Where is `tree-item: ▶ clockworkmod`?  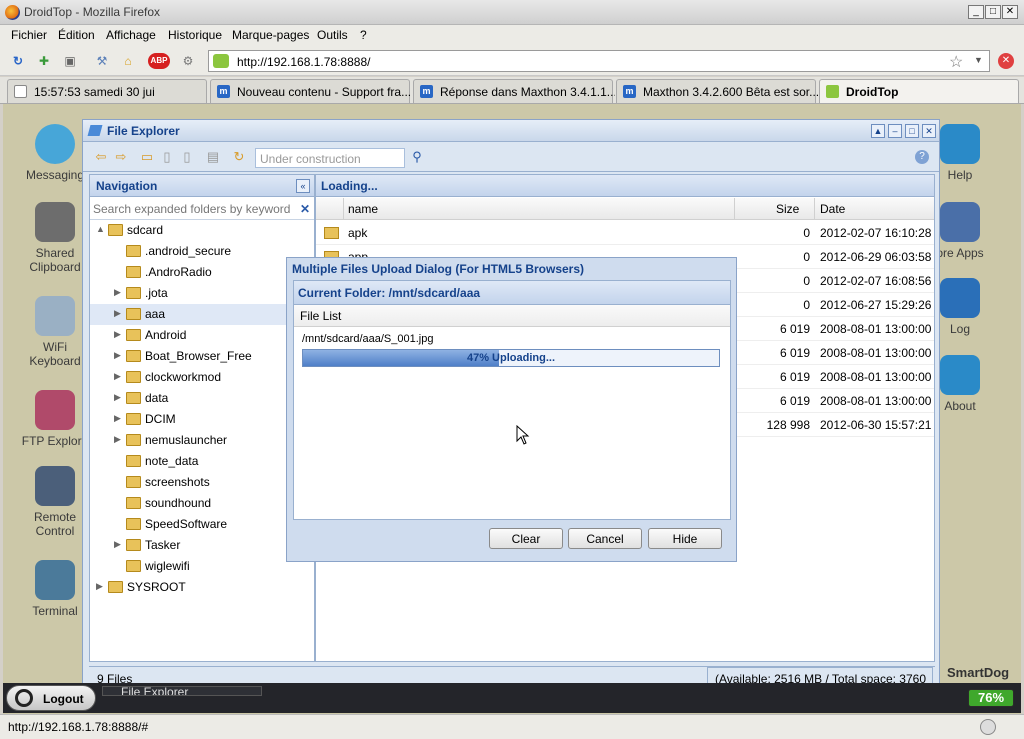 tree-item: ▶ clockworkmod is located at coordinates (202, 377).